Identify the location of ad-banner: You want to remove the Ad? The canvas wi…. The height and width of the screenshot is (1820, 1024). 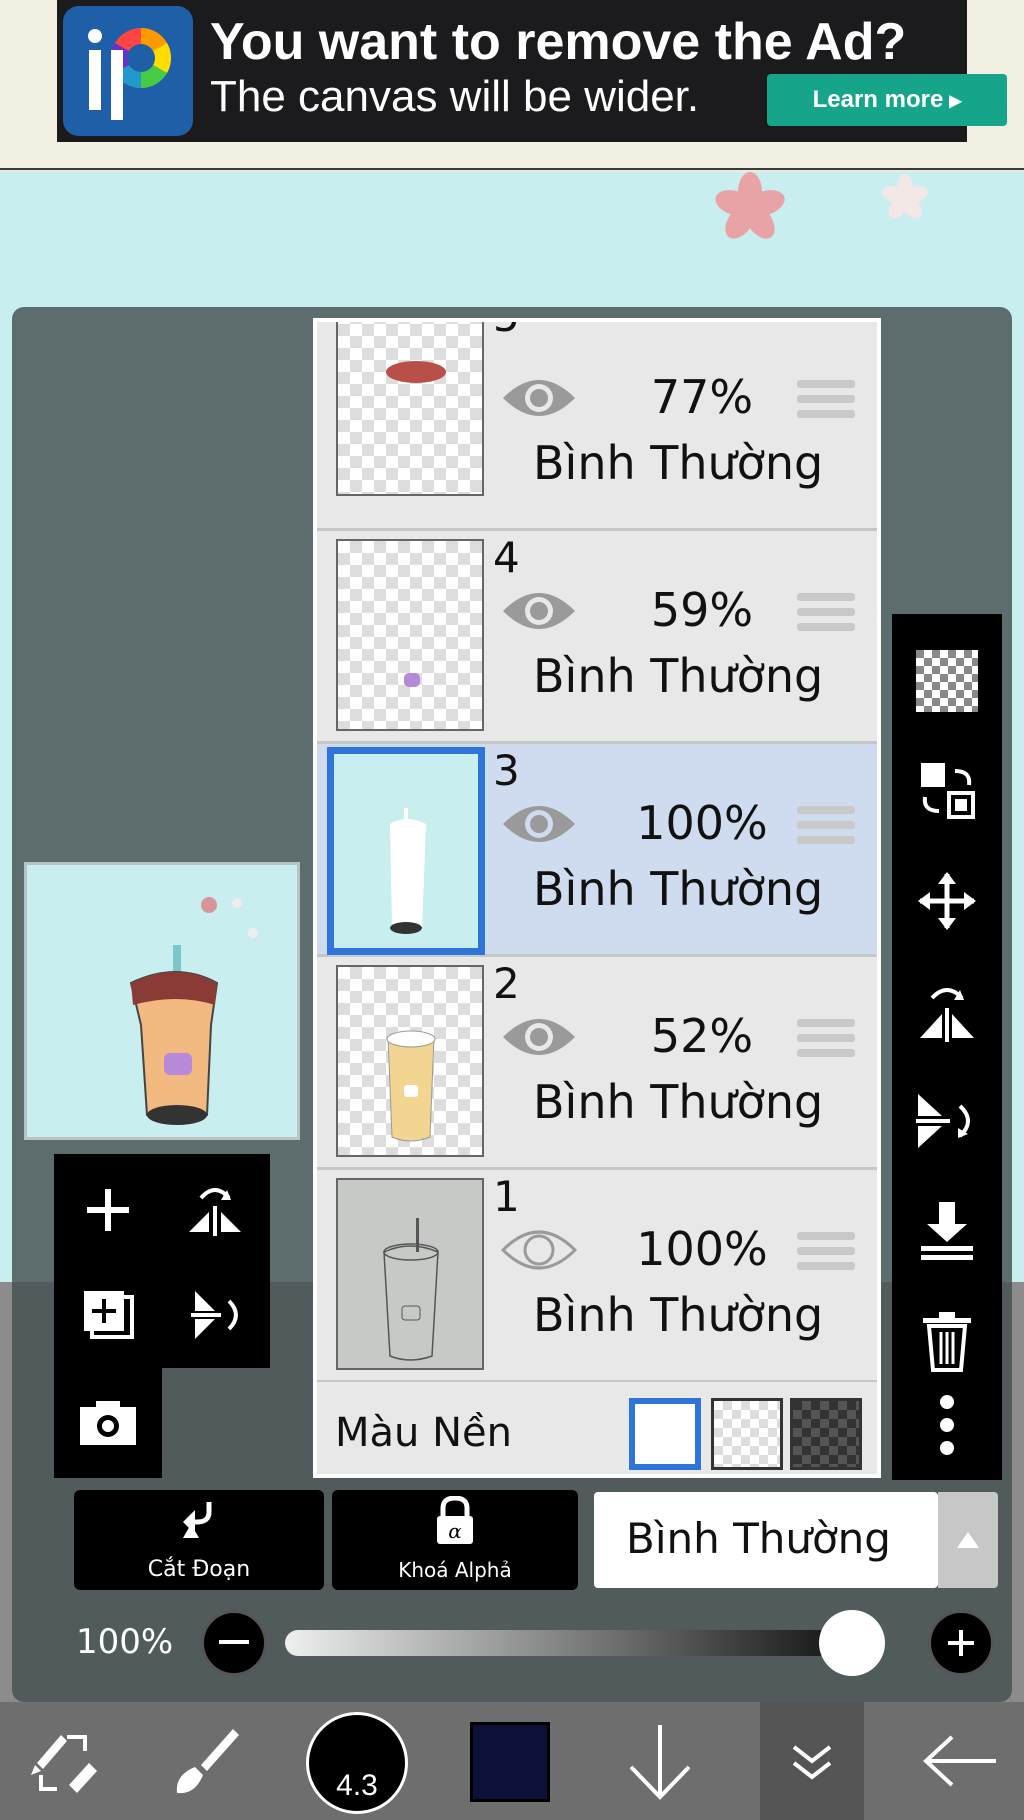
(532, 71).